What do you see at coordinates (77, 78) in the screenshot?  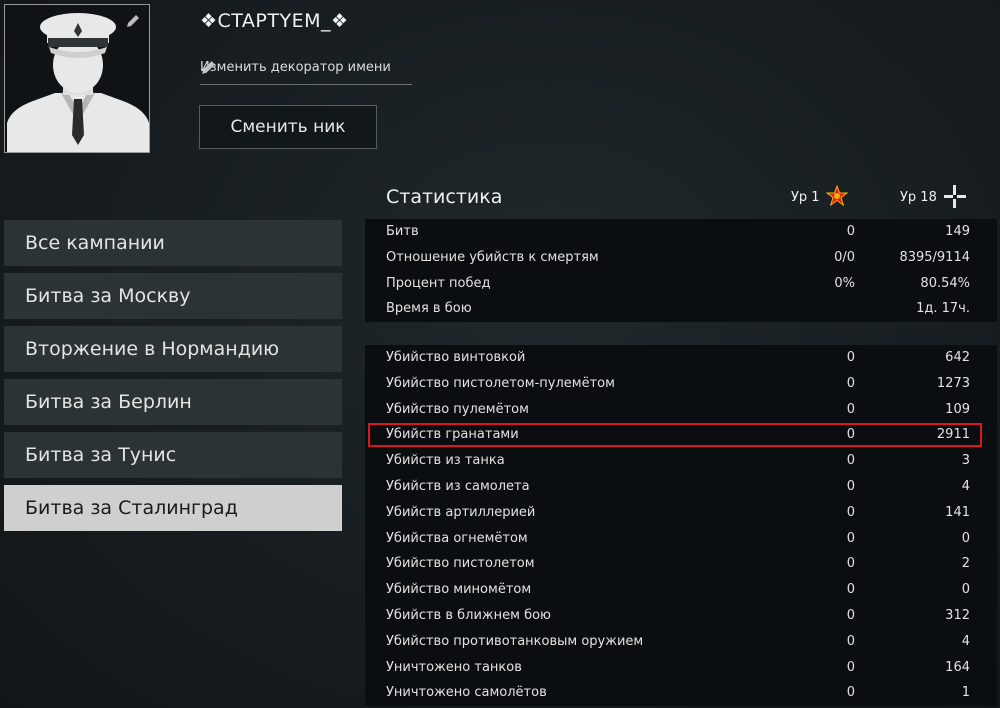 I see `player-avatar` at bounding box center [77, 78].